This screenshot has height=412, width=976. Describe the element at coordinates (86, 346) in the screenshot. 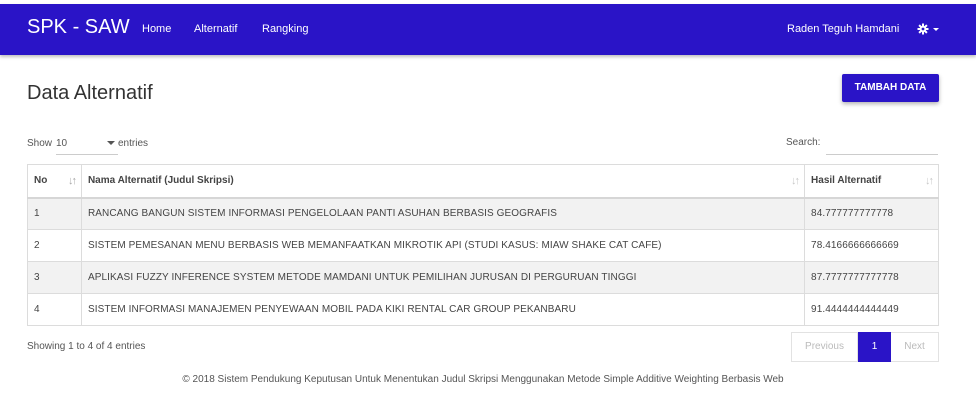

I see `table-info: Showing 1 to 4 of 4 entries` at that location.